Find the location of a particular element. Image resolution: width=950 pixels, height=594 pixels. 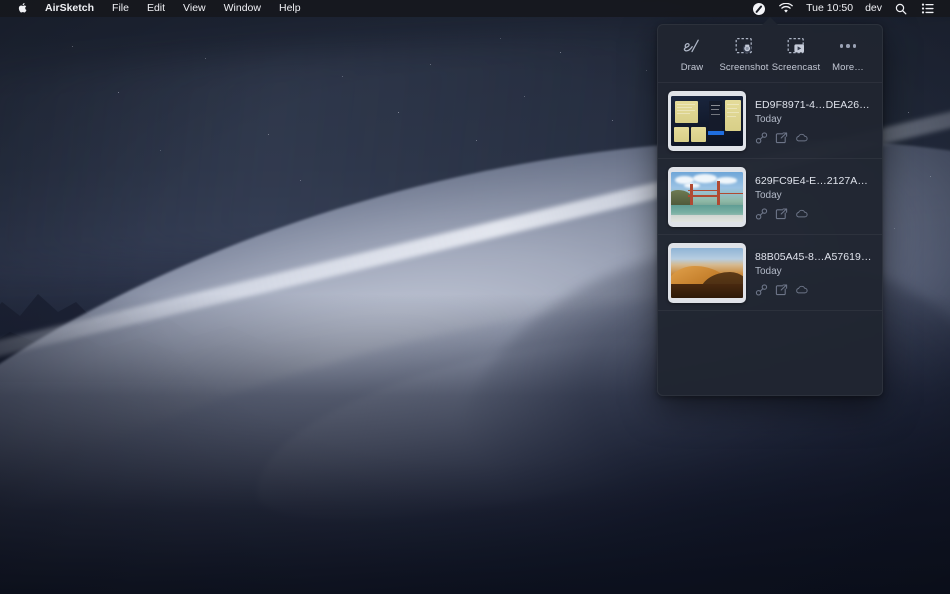

menu-bar-clock: Tue 10:50 is located at coordinates (829, 8).